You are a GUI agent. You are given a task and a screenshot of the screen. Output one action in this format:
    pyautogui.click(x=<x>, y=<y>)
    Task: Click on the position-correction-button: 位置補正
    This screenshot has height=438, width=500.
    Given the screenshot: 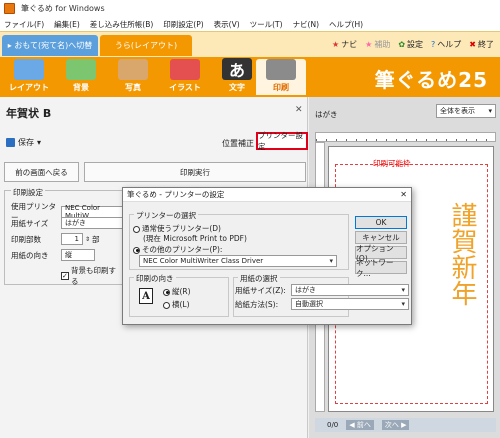 What is the action you would take?
    pyautogui.click(x=238, y=143)
    